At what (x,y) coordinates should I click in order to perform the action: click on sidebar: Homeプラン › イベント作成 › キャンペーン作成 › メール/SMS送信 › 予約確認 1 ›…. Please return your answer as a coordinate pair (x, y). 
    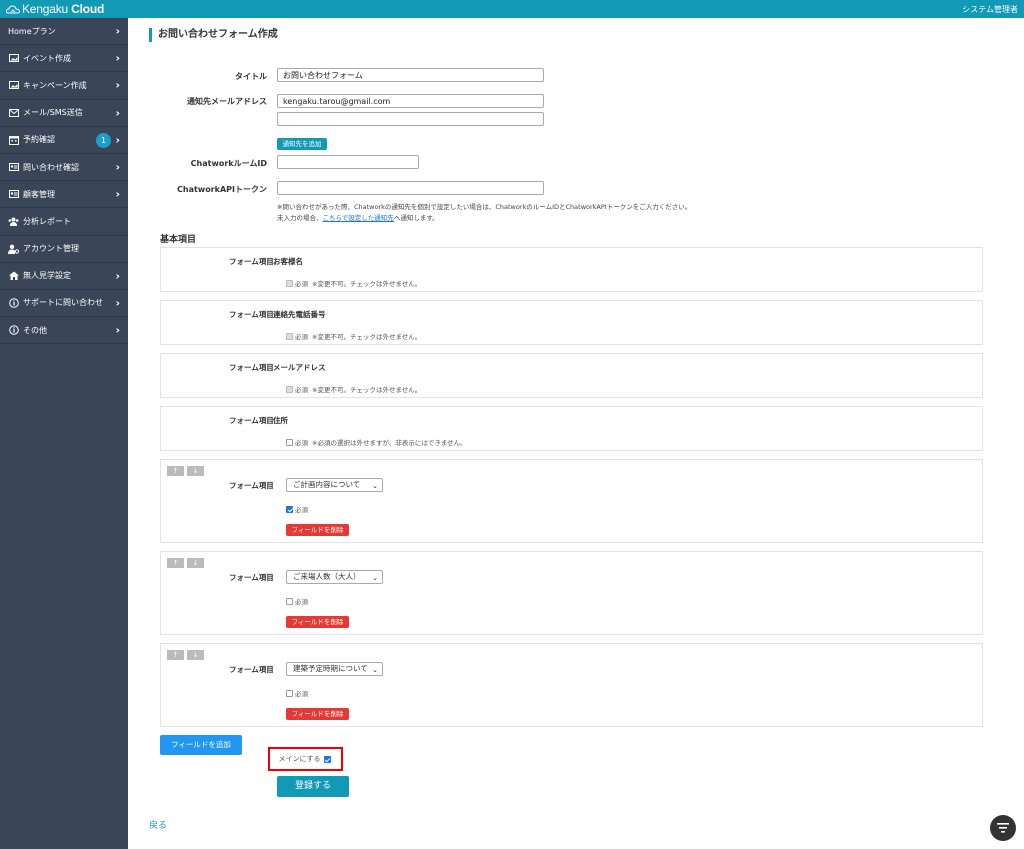
    Looking at the image, I should click on (64, 433).